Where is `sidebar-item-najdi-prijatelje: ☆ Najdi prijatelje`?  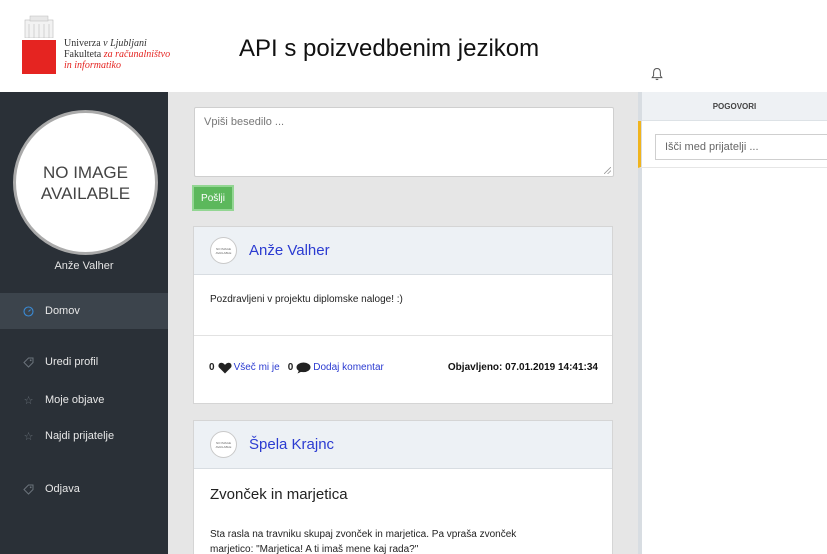
sidebar-item-najdi-prijatelje: ☆ Najdi prijatelje is located at coordinates (84, 436).